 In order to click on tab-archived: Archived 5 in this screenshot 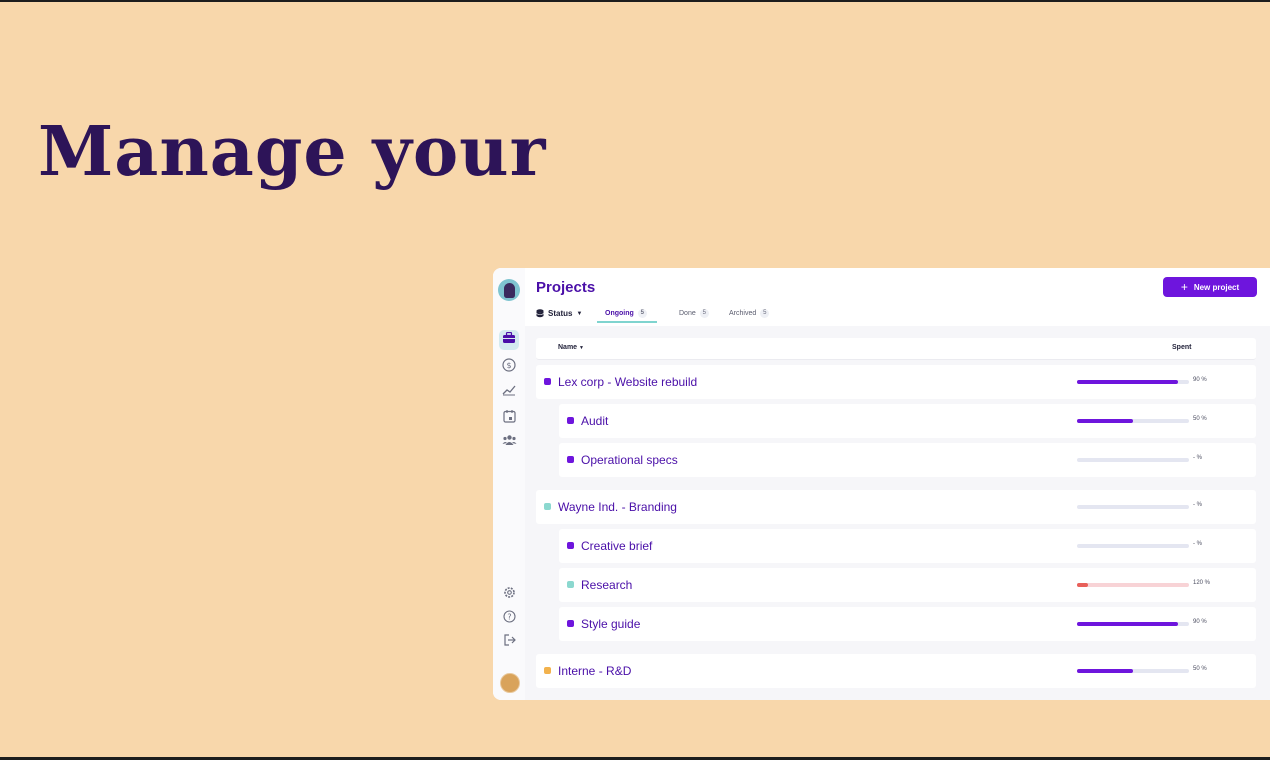, I will do `click(749, 313)`.